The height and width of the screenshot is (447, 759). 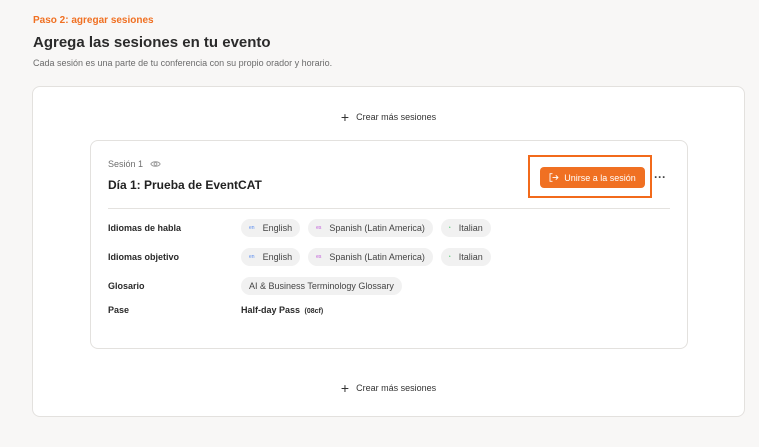 I want to click on join-session-button: Unirse a la sesión, so click(x=592, y=177).